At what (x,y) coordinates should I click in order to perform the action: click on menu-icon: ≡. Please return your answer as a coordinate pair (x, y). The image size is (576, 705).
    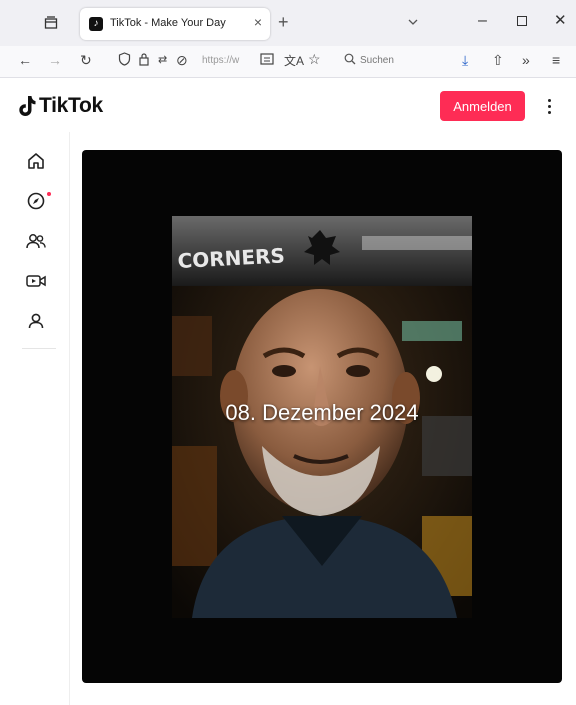
    Looking at the image, I should click on (556, 60).